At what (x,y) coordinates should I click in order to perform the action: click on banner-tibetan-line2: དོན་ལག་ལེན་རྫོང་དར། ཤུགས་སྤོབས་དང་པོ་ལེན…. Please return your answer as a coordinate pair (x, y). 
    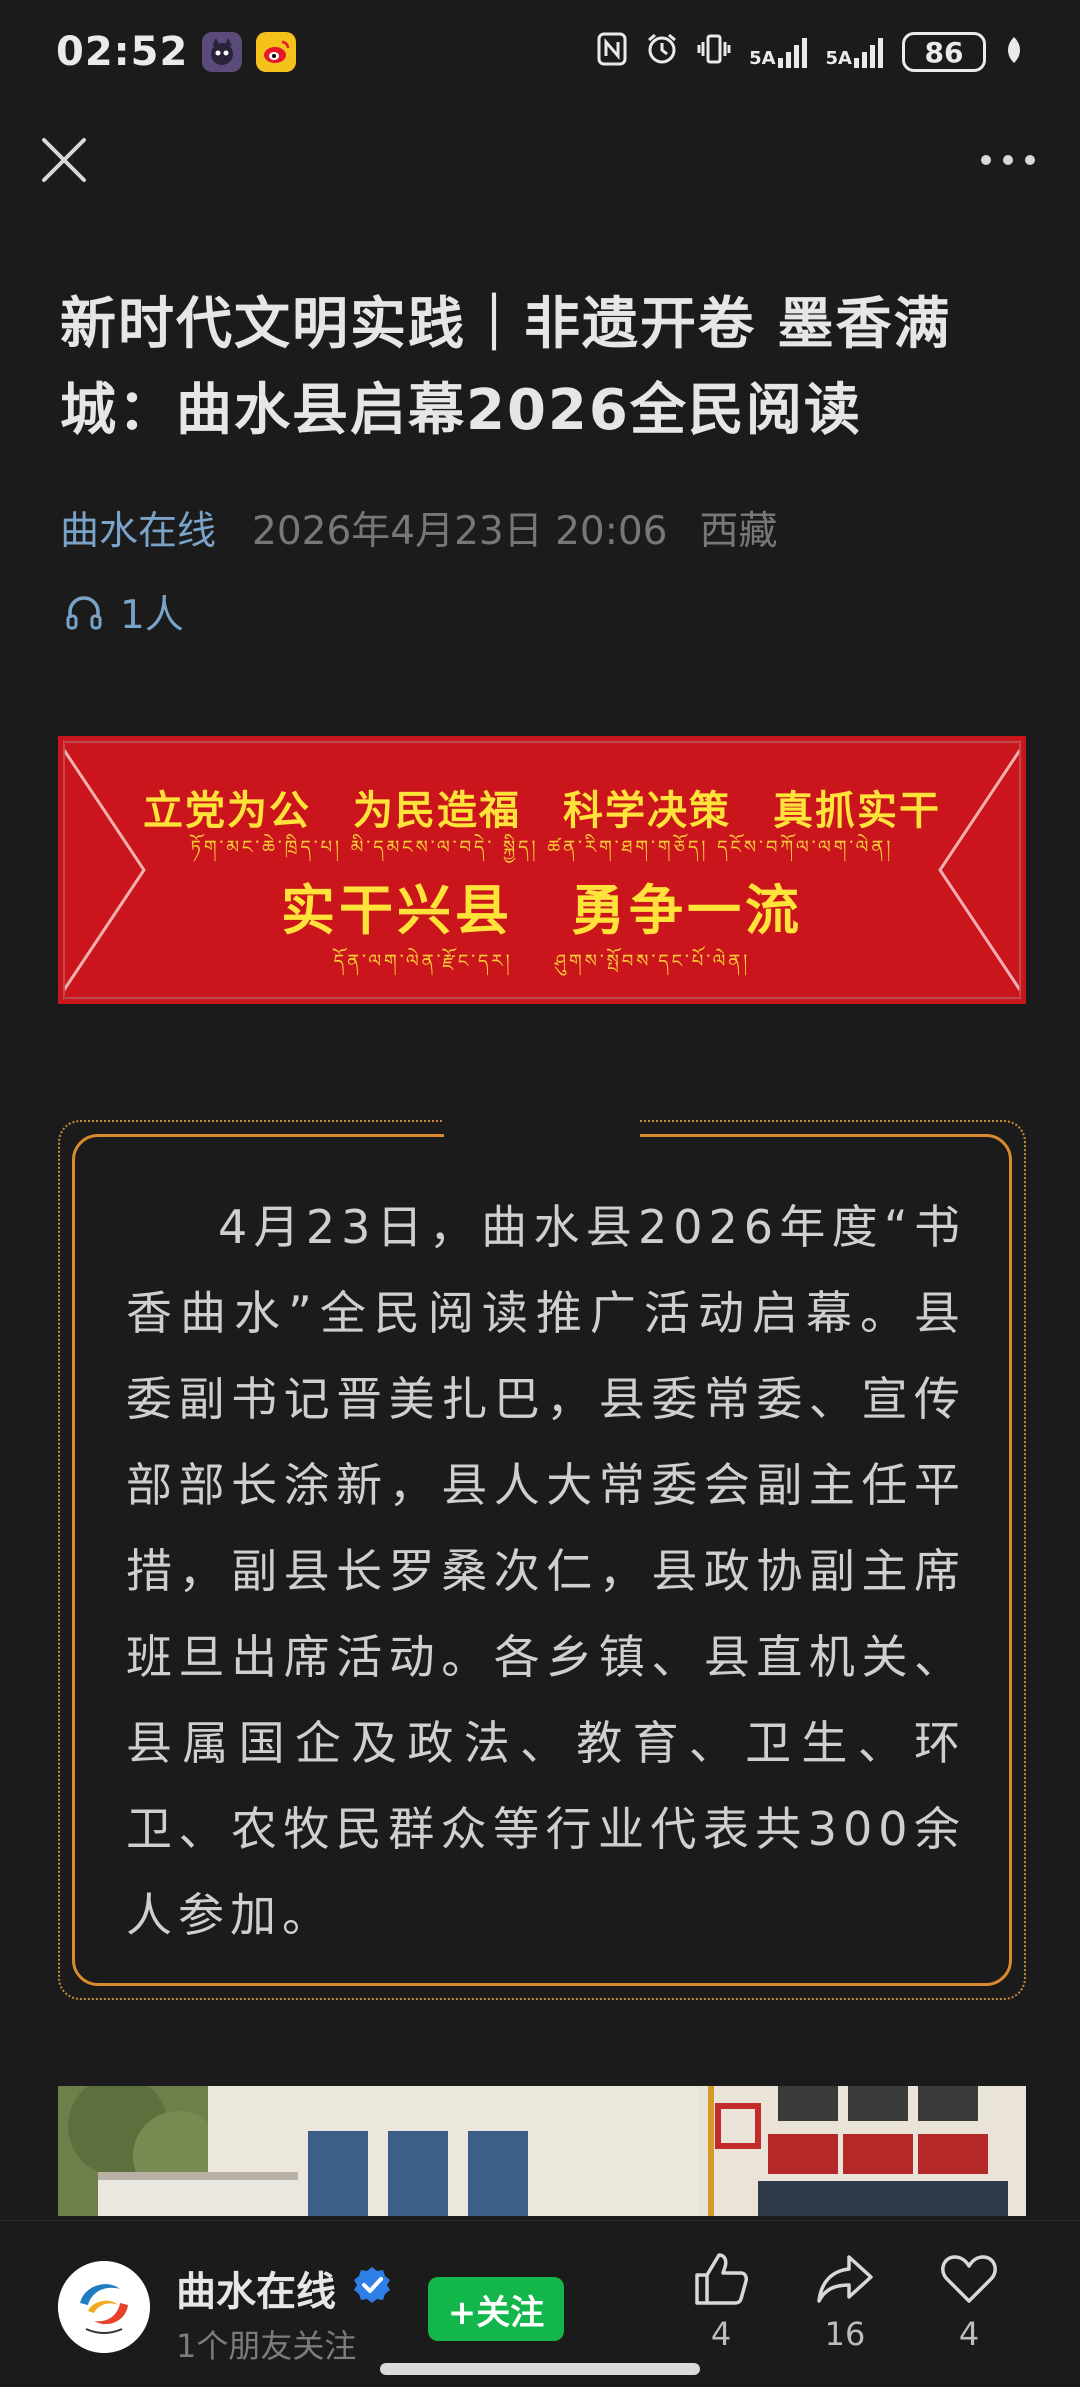
    Looking at the image, I should click on (542, 961).